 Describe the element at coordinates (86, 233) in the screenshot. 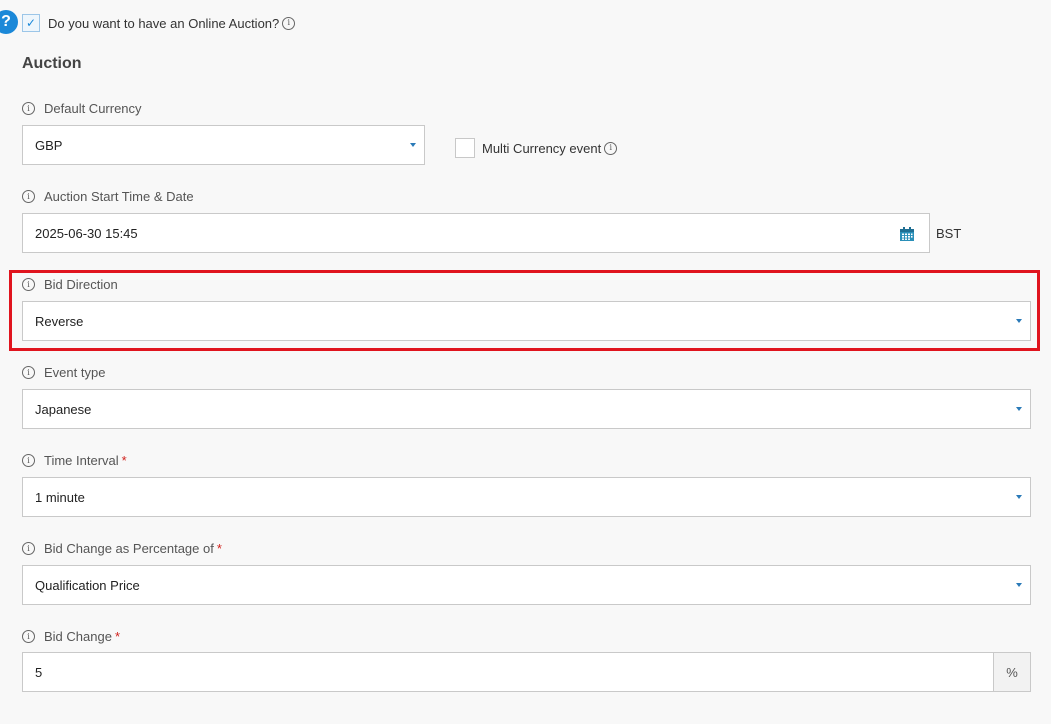

I see `start-time-value: 2025-06-30 15:45` at that location.